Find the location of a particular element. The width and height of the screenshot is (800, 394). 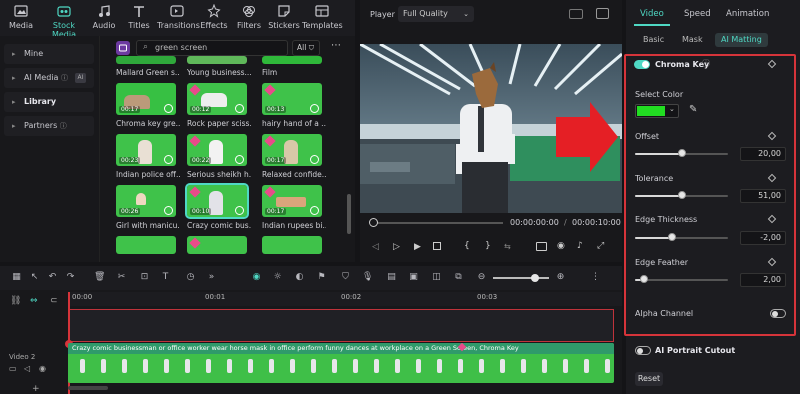

display-monitor-icon is located at coordinates (541, 246).